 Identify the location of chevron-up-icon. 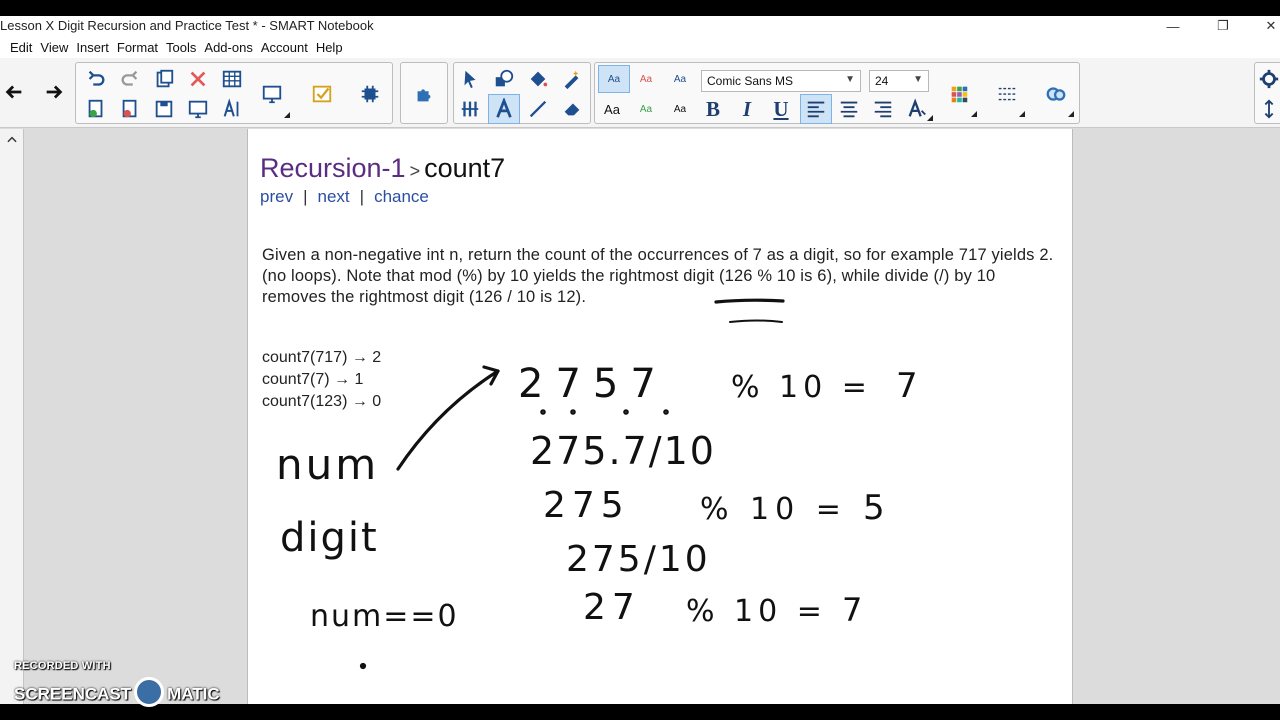
(12, 140).